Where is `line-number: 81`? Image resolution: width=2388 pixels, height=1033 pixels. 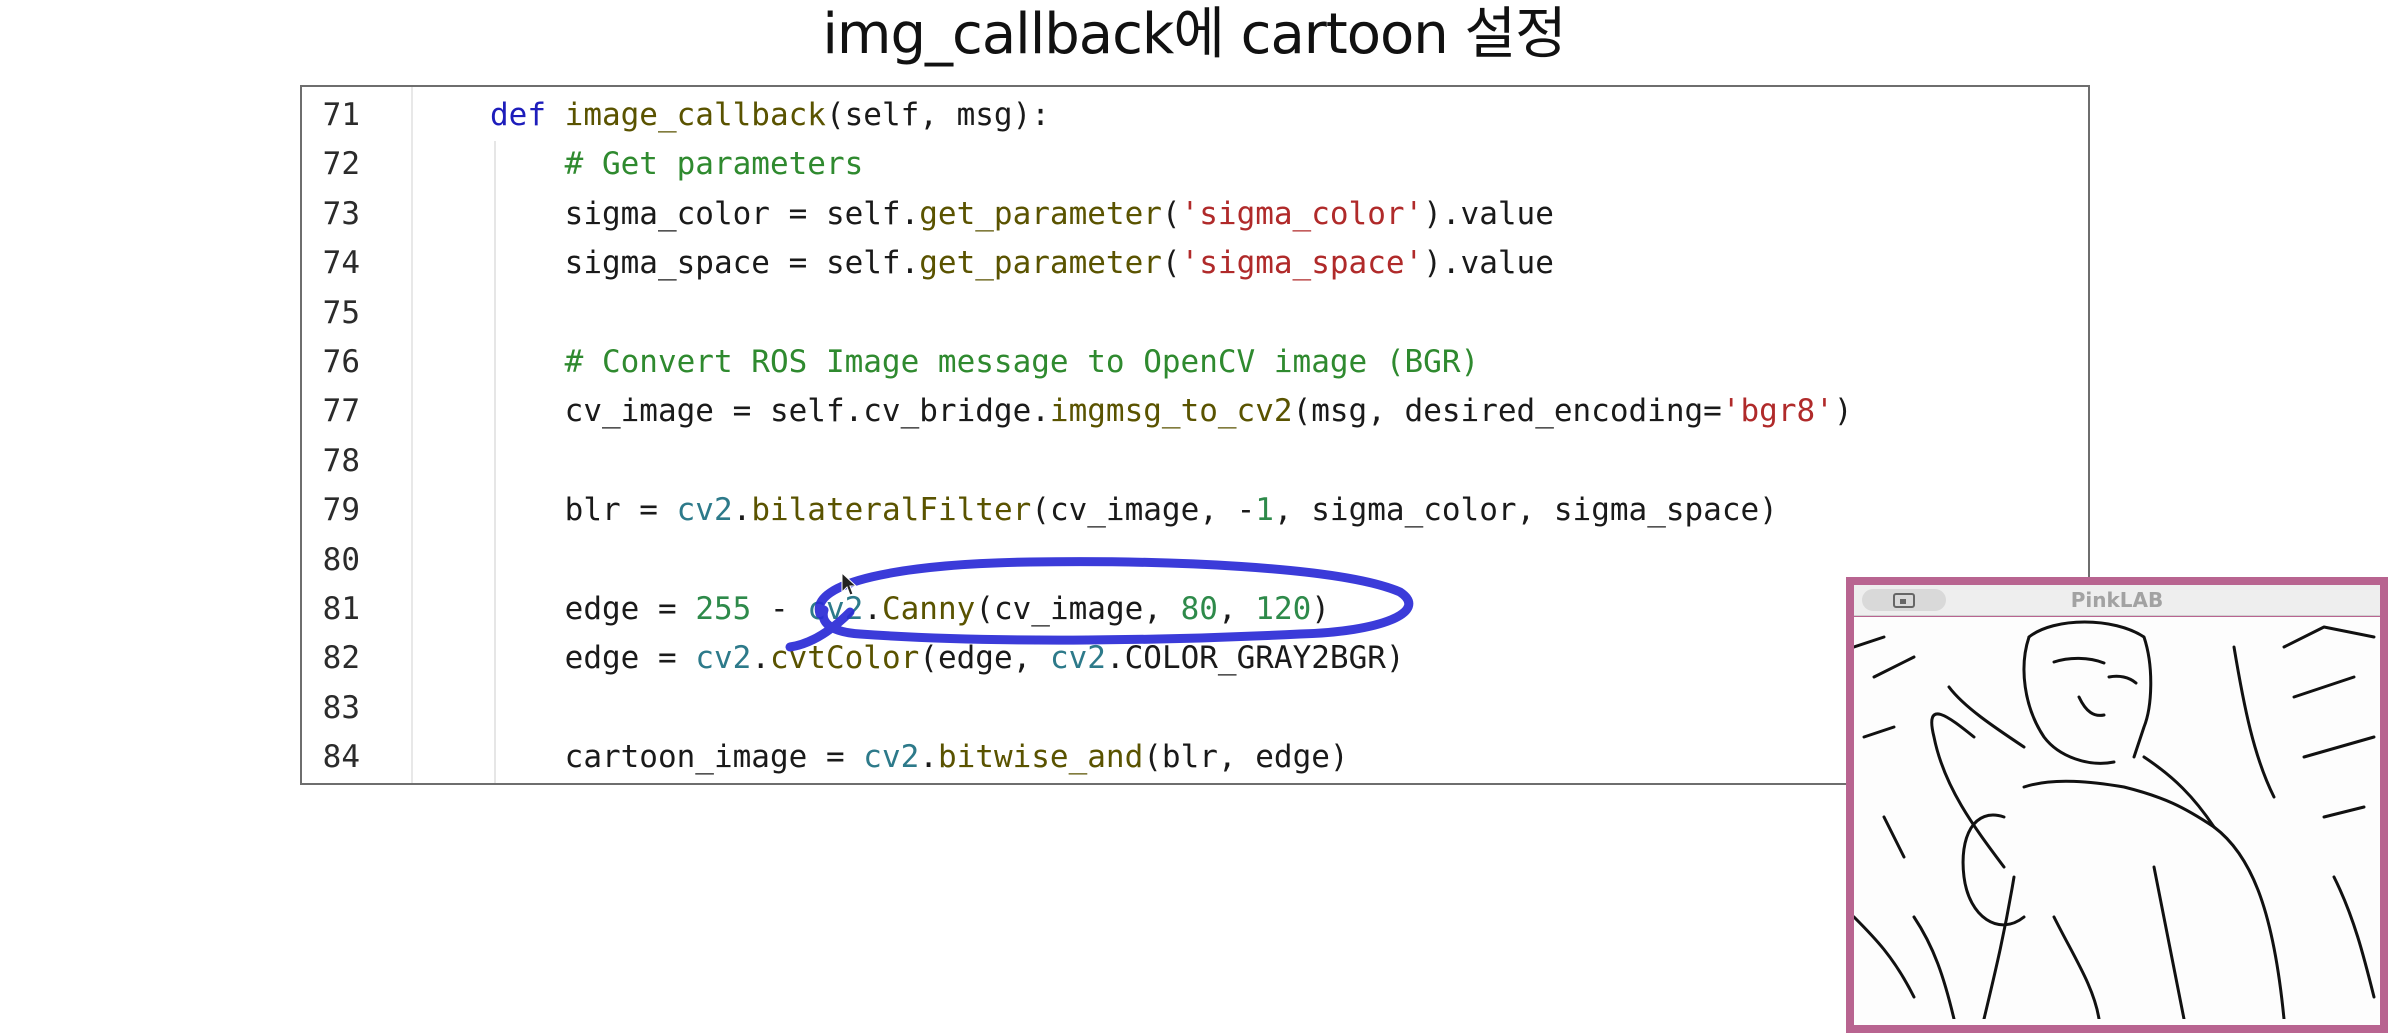 line-number: 81 is located at coordinates (341, 609).